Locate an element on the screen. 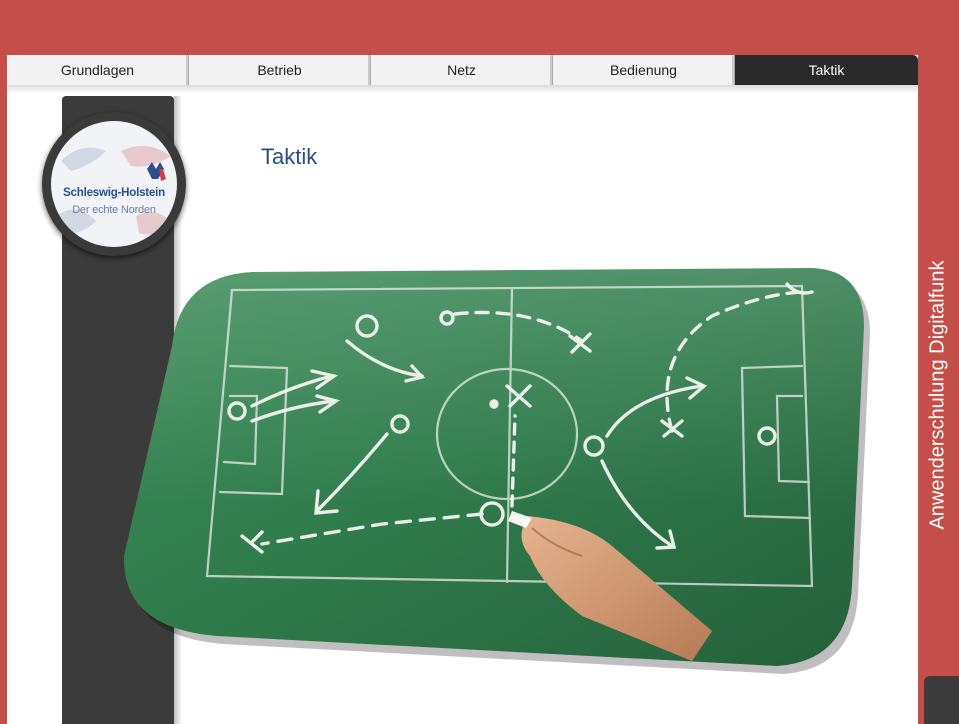 The width and height of the screenshot is (959, 724). page-title: Taktik is located at coordinates (289, 156).